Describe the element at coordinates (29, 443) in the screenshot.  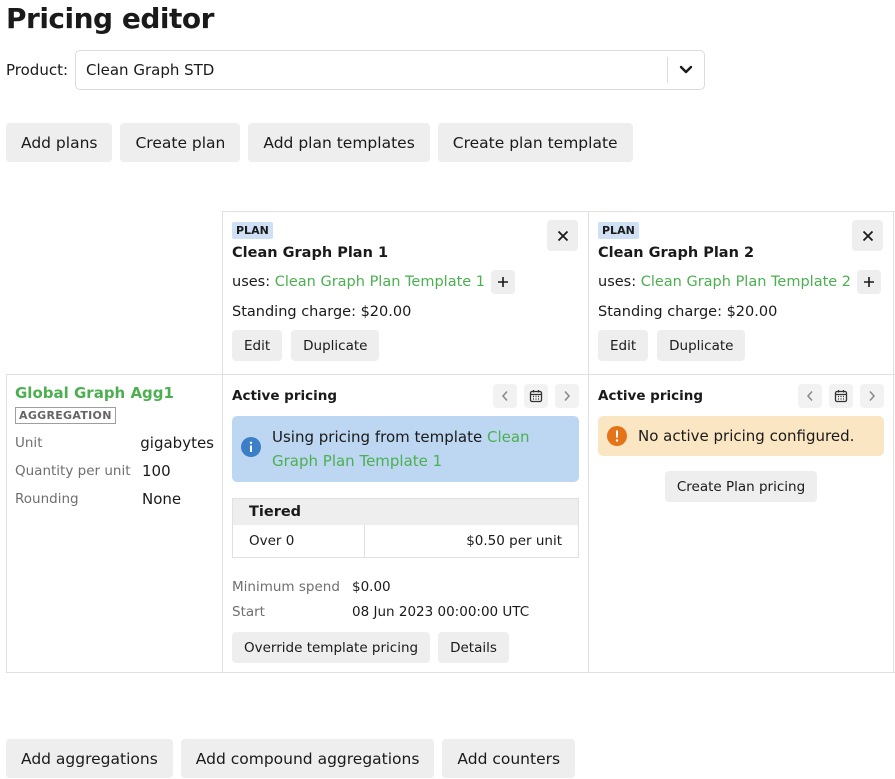
I see `prop-key: Unit` at that location.